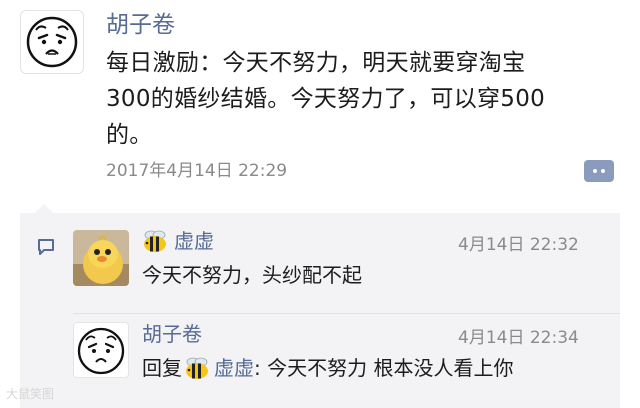 This screenshot has width=640, height=408. I want to click on post-author-avatar, so click(52, 42).